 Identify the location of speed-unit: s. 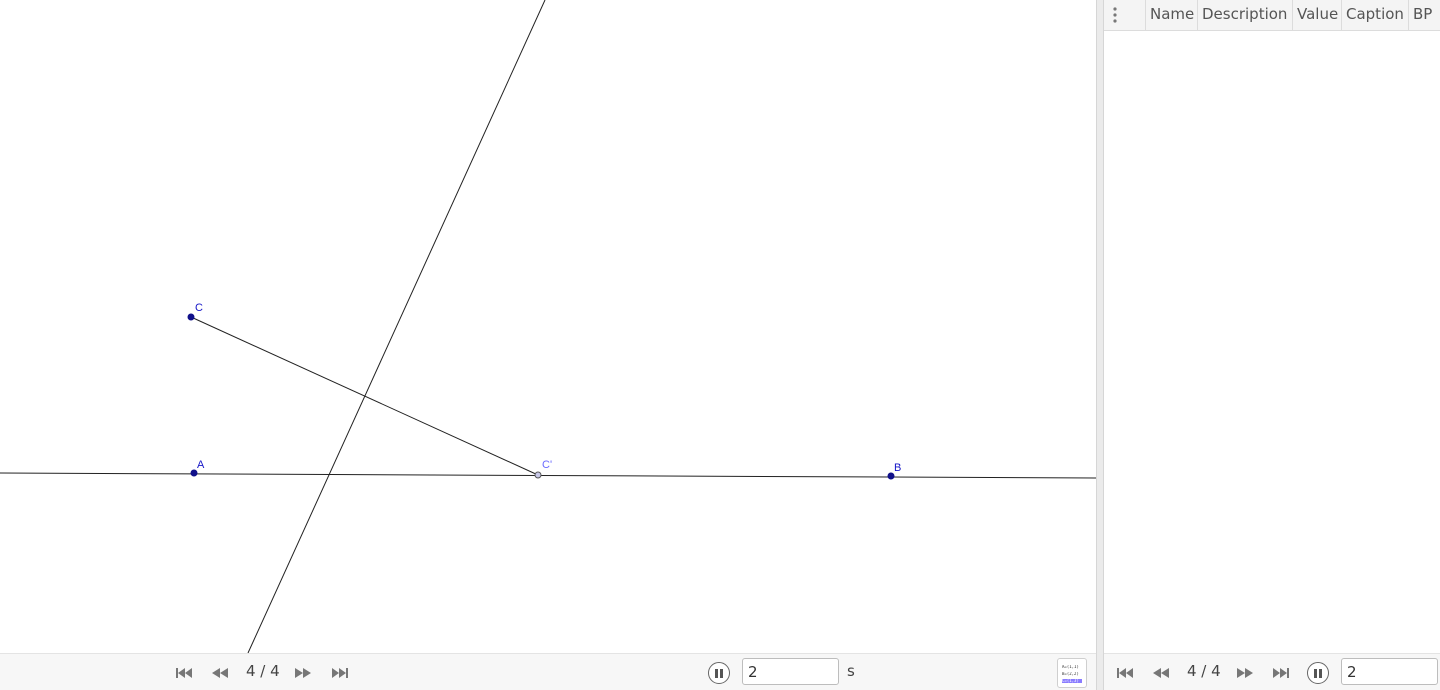
(851, 671).